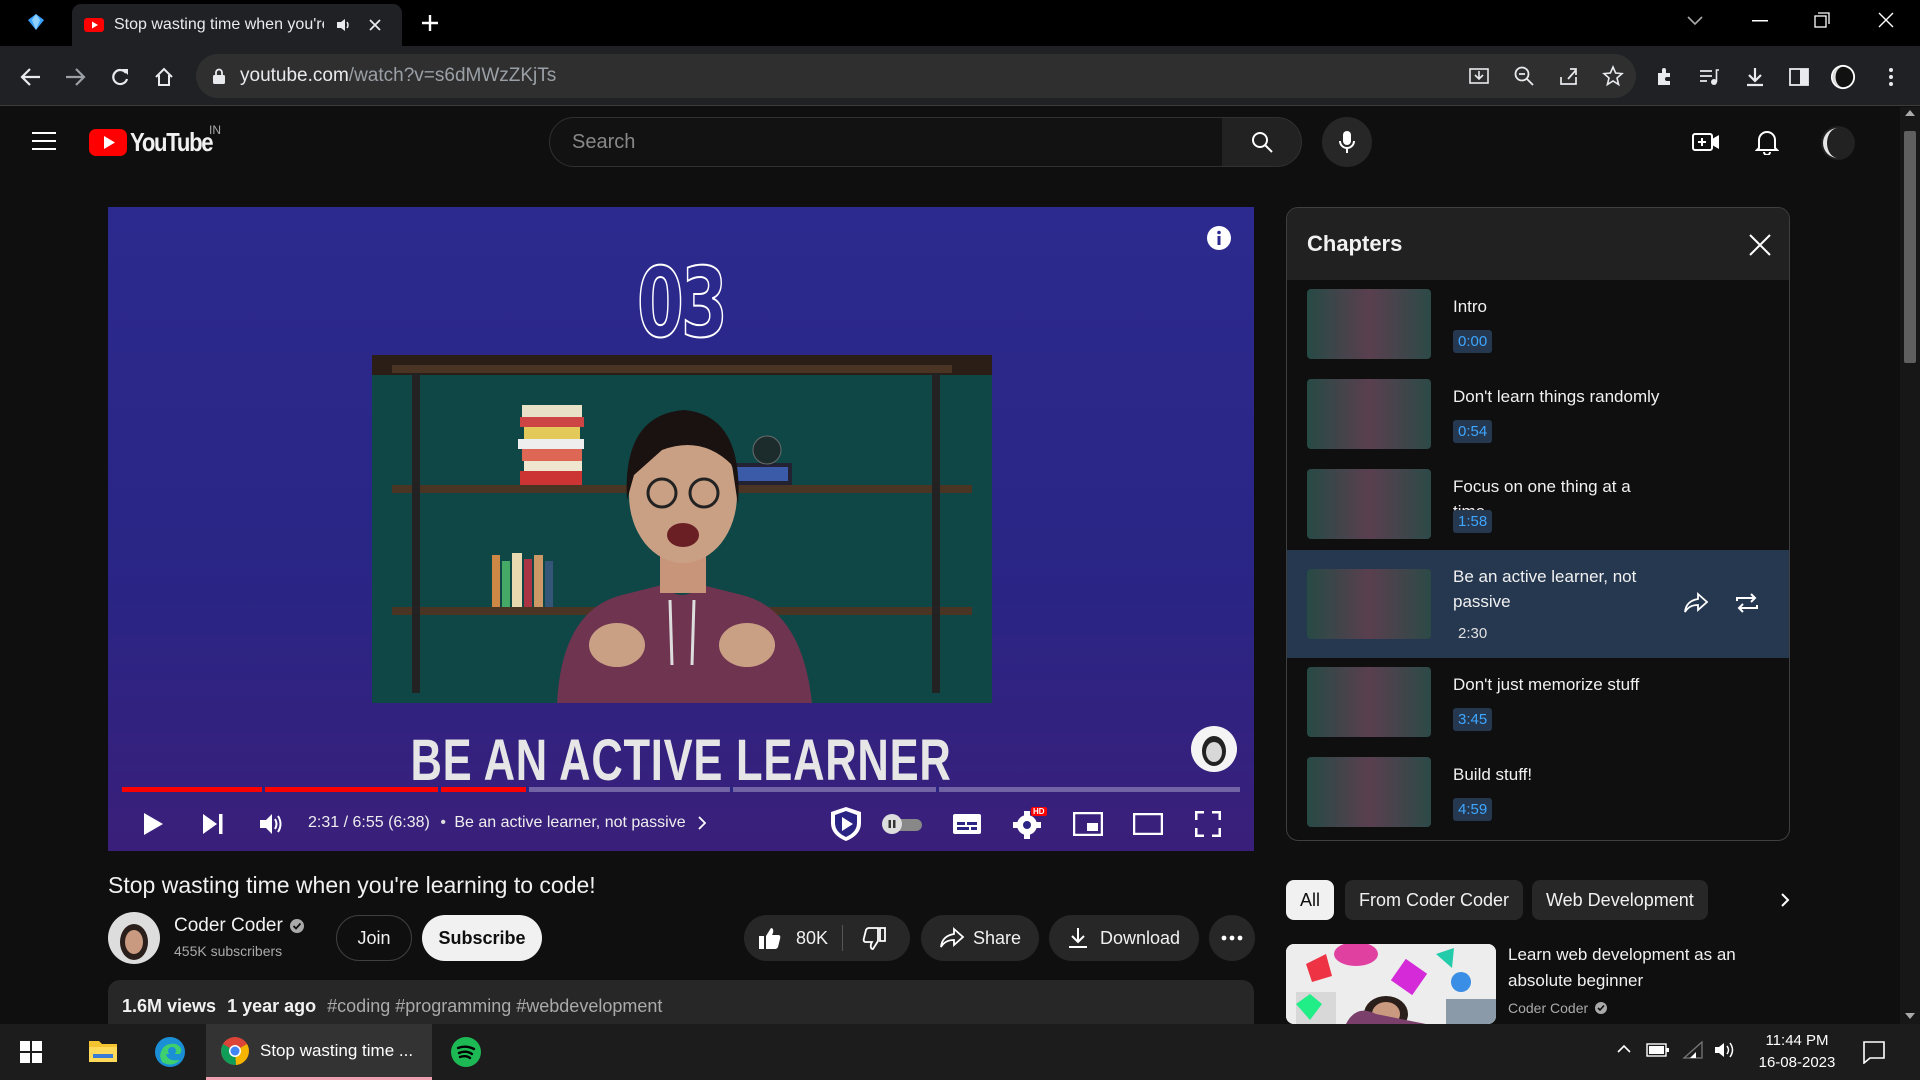 This screenshot has height=1080, width=1920. I want to click on next-button, so click(213, 824).